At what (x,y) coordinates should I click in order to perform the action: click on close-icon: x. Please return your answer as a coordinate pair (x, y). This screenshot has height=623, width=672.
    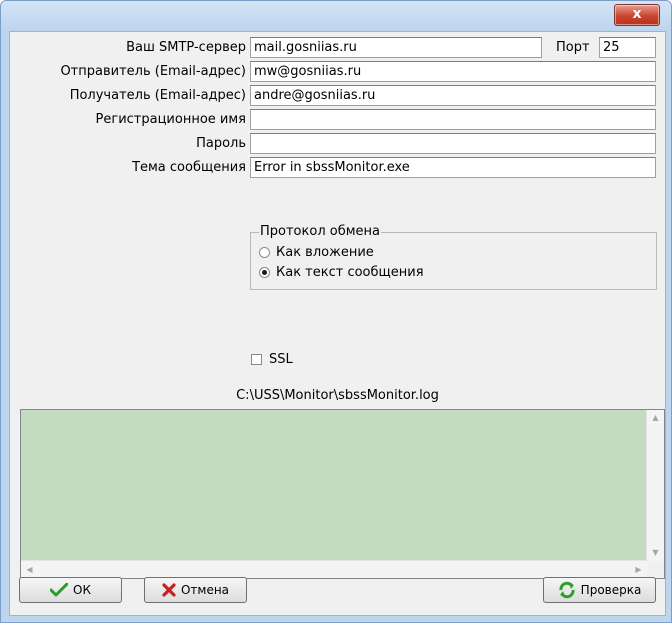
    Looking at the image, I should click on (637, 14).